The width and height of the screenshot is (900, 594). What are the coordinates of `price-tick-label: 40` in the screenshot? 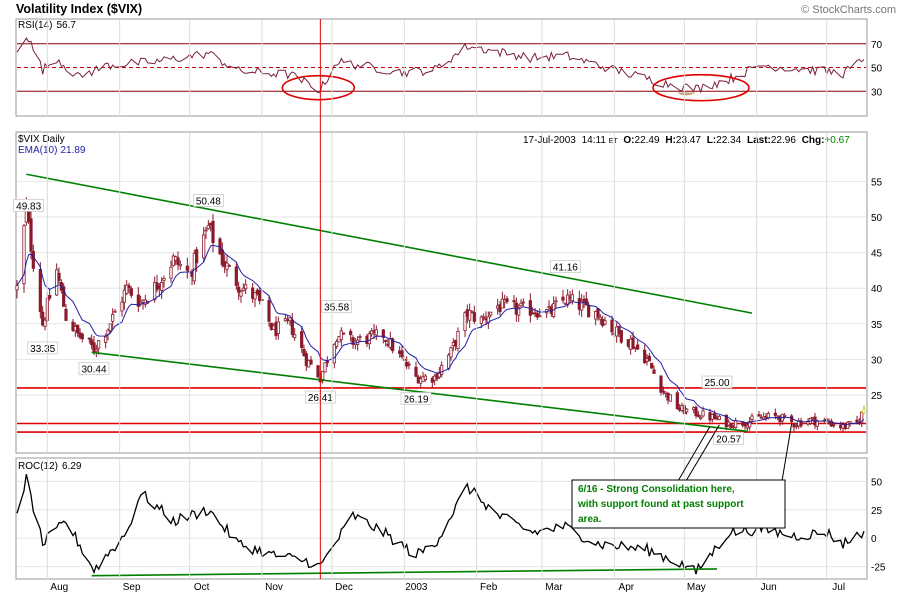 It's located at (877, 289).